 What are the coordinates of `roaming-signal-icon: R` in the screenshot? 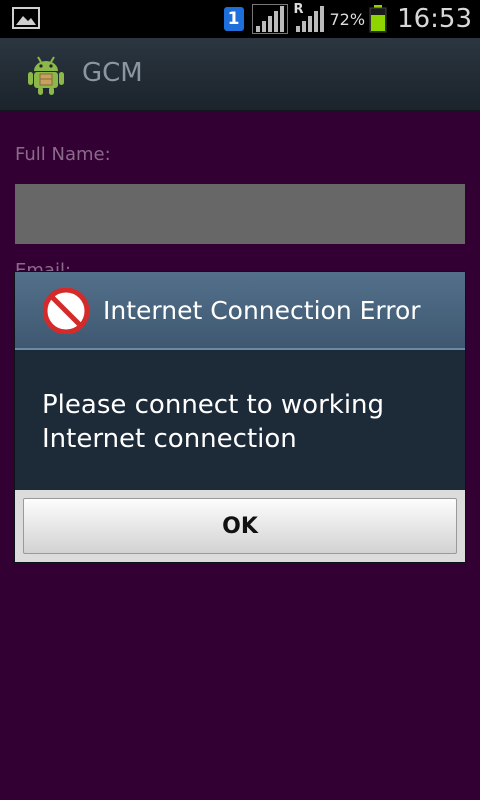 It's located at (310, 18).